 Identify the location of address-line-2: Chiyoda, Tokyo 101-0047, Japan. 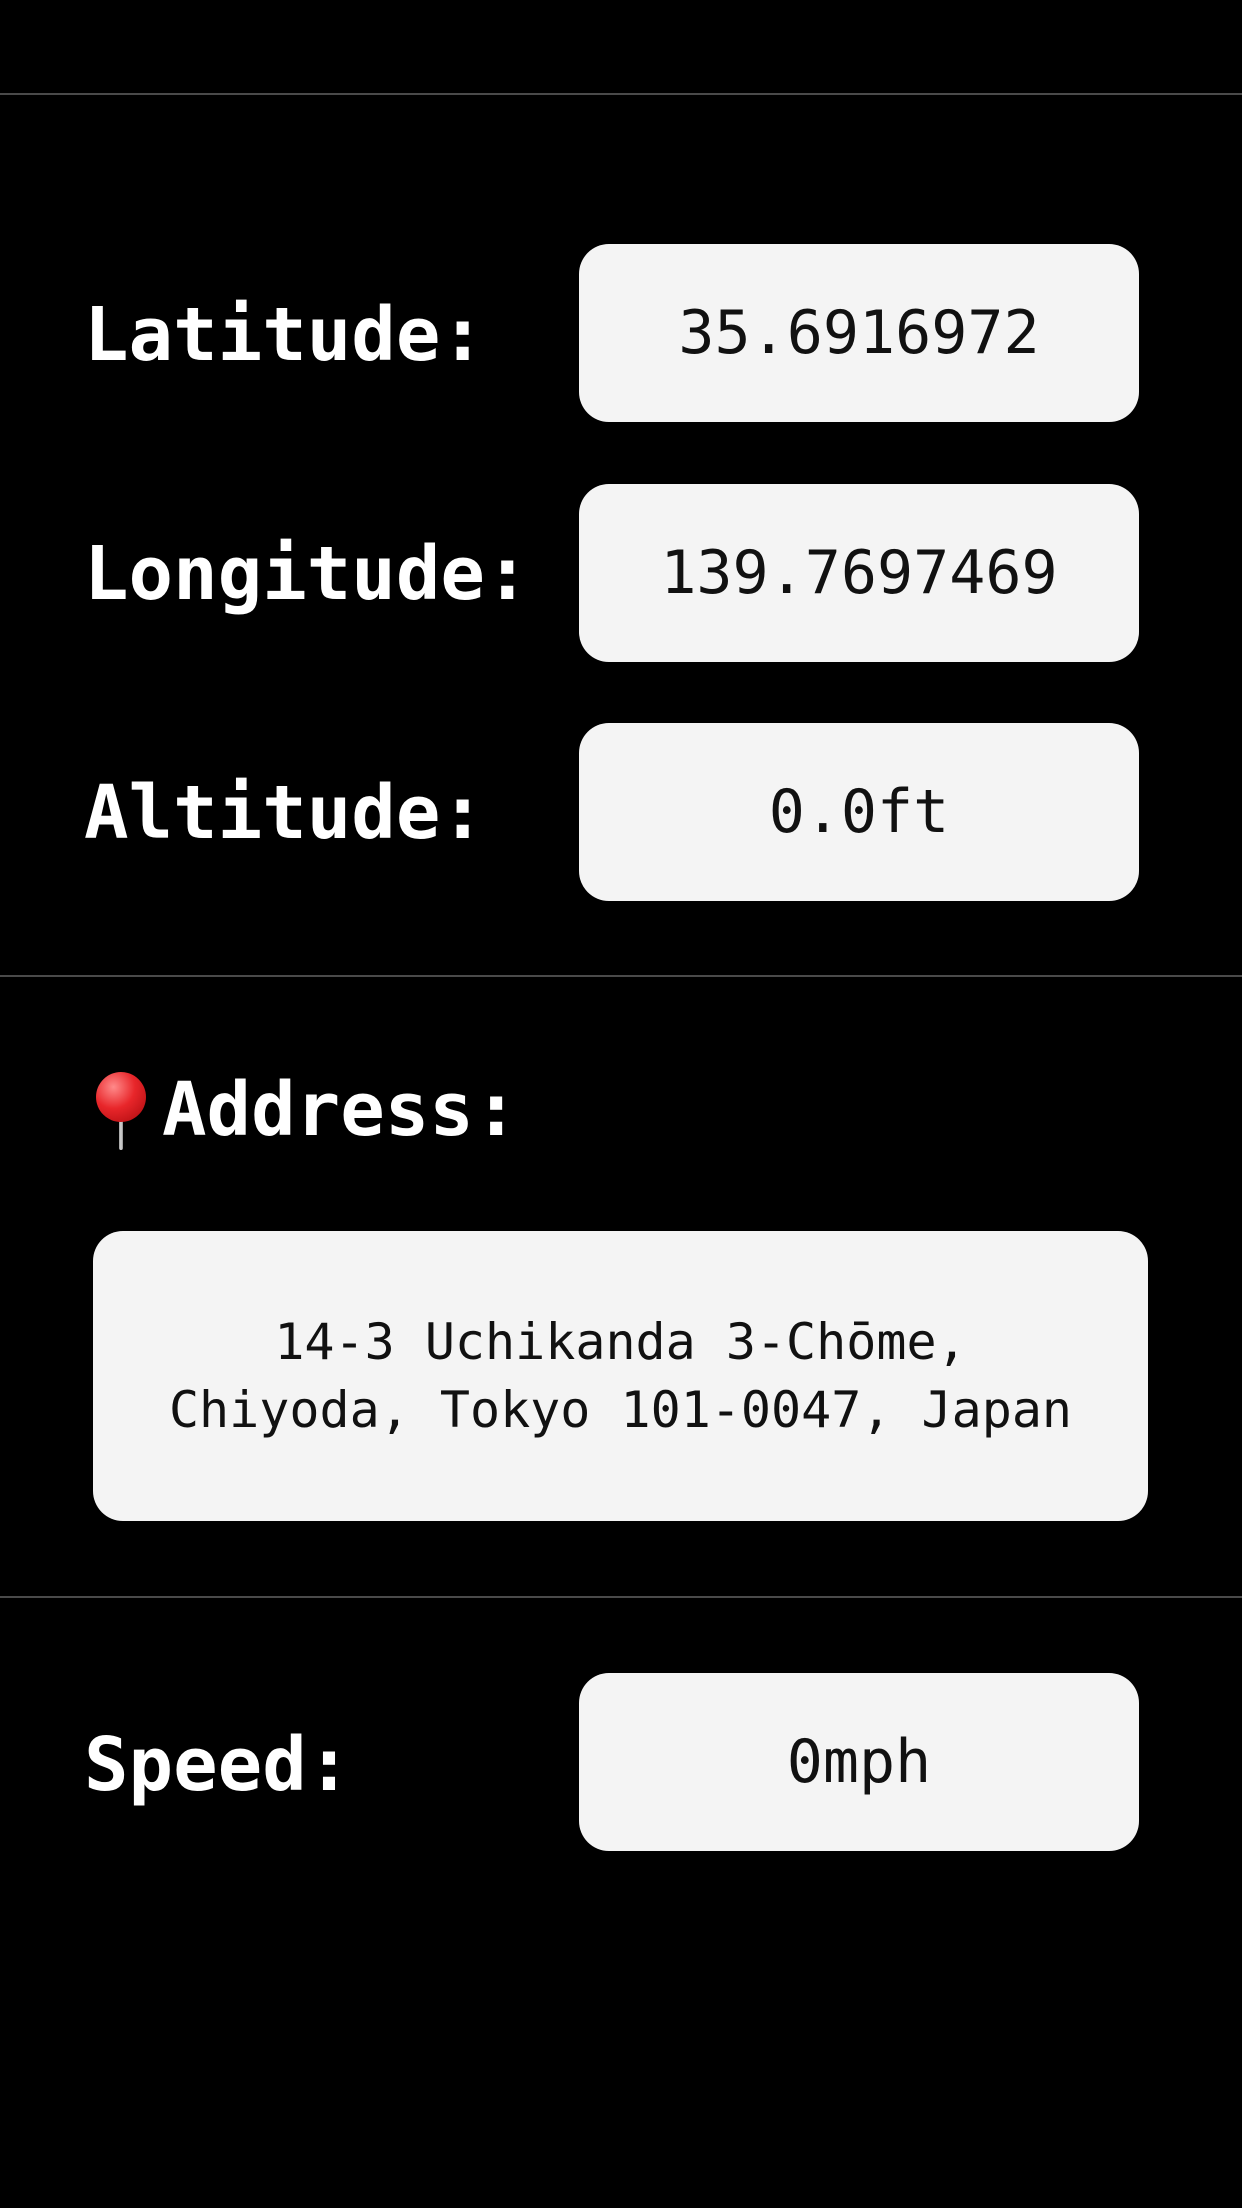
(620, 1410).